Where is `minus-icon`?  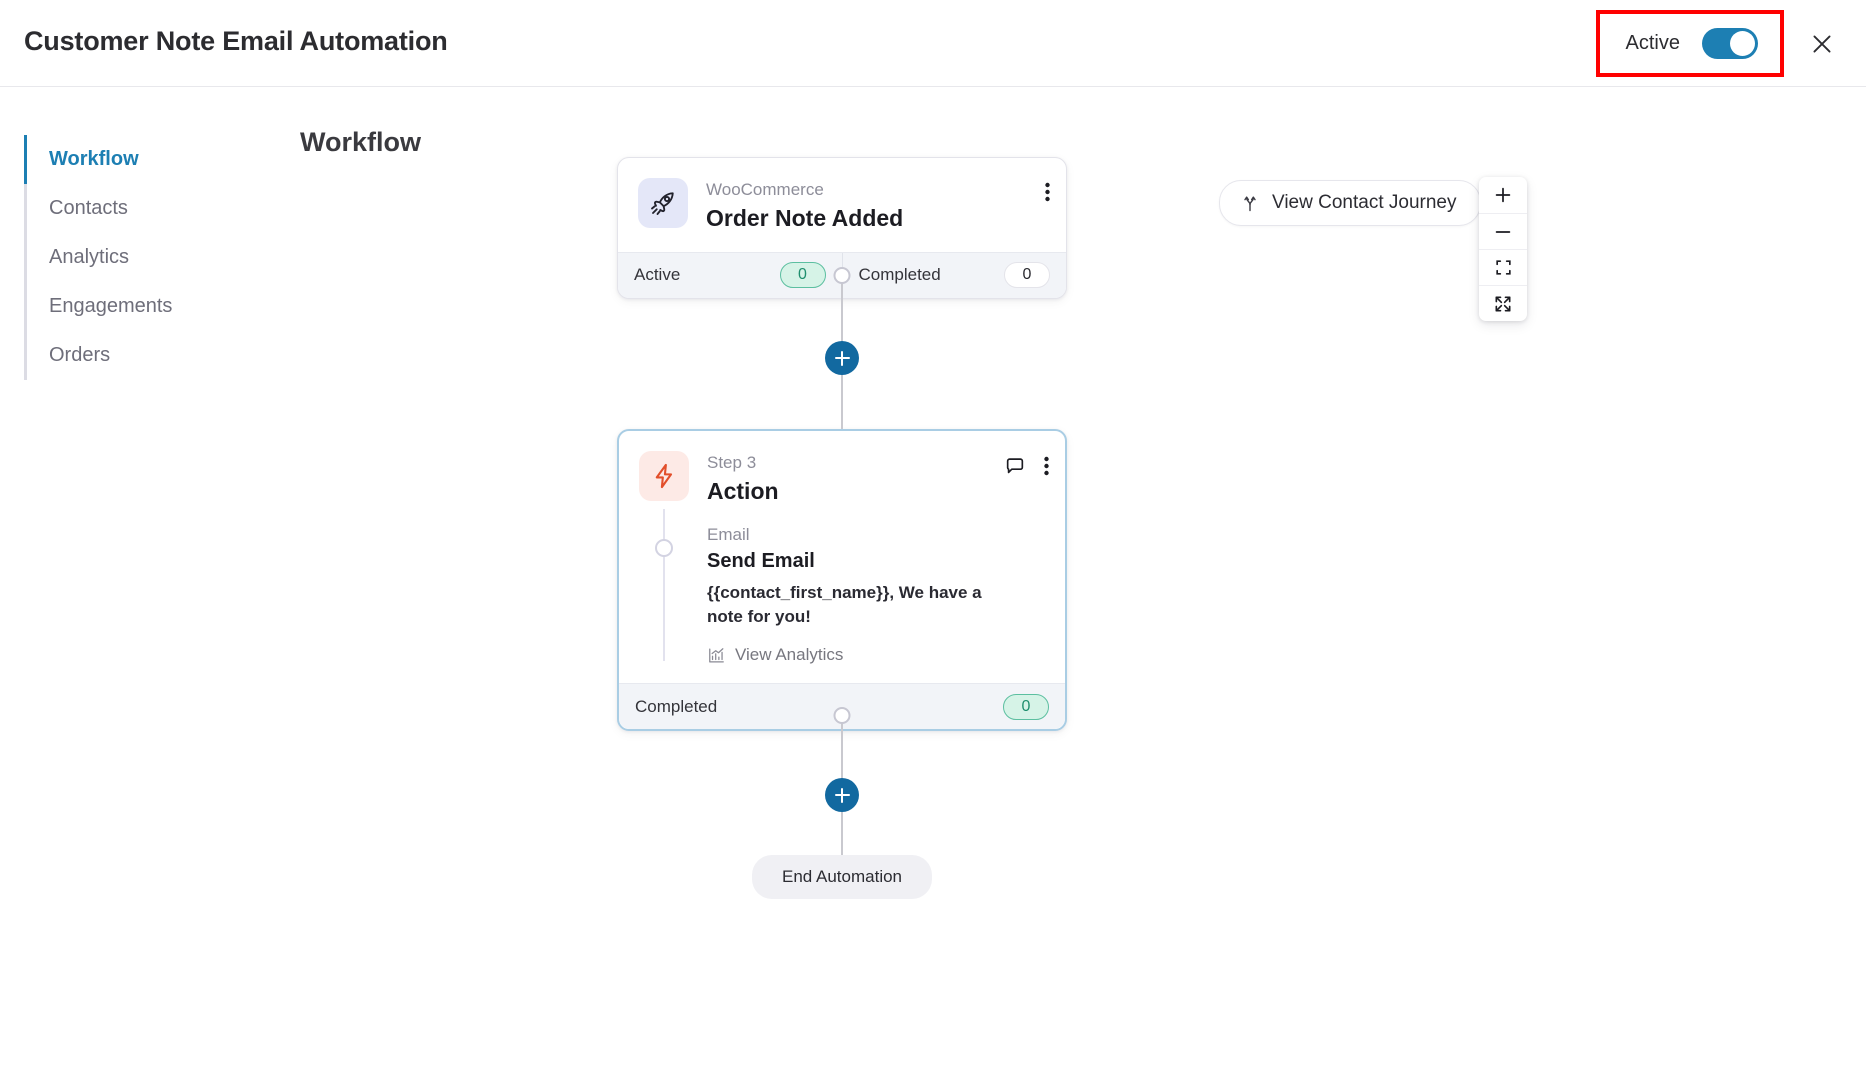
minus-icon is located at coordinates (1503, 231).